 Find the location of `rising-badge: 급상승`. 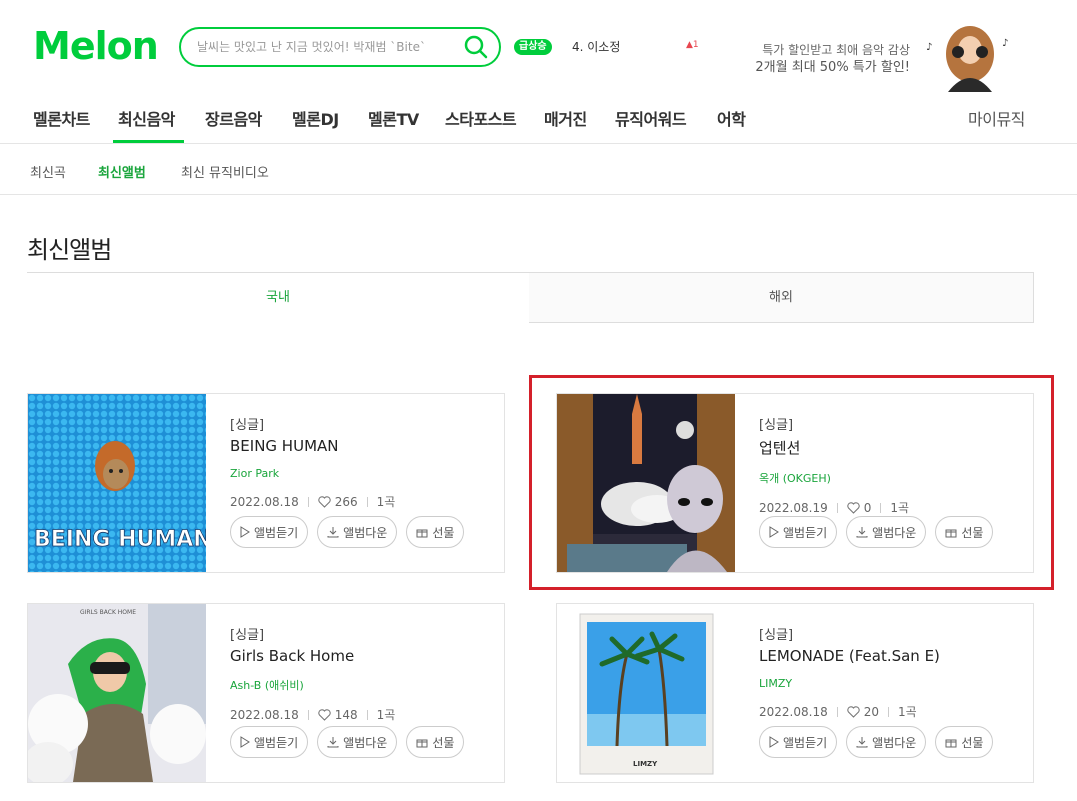

rising-badge: 급상승 is located at coordinates (533, 47).